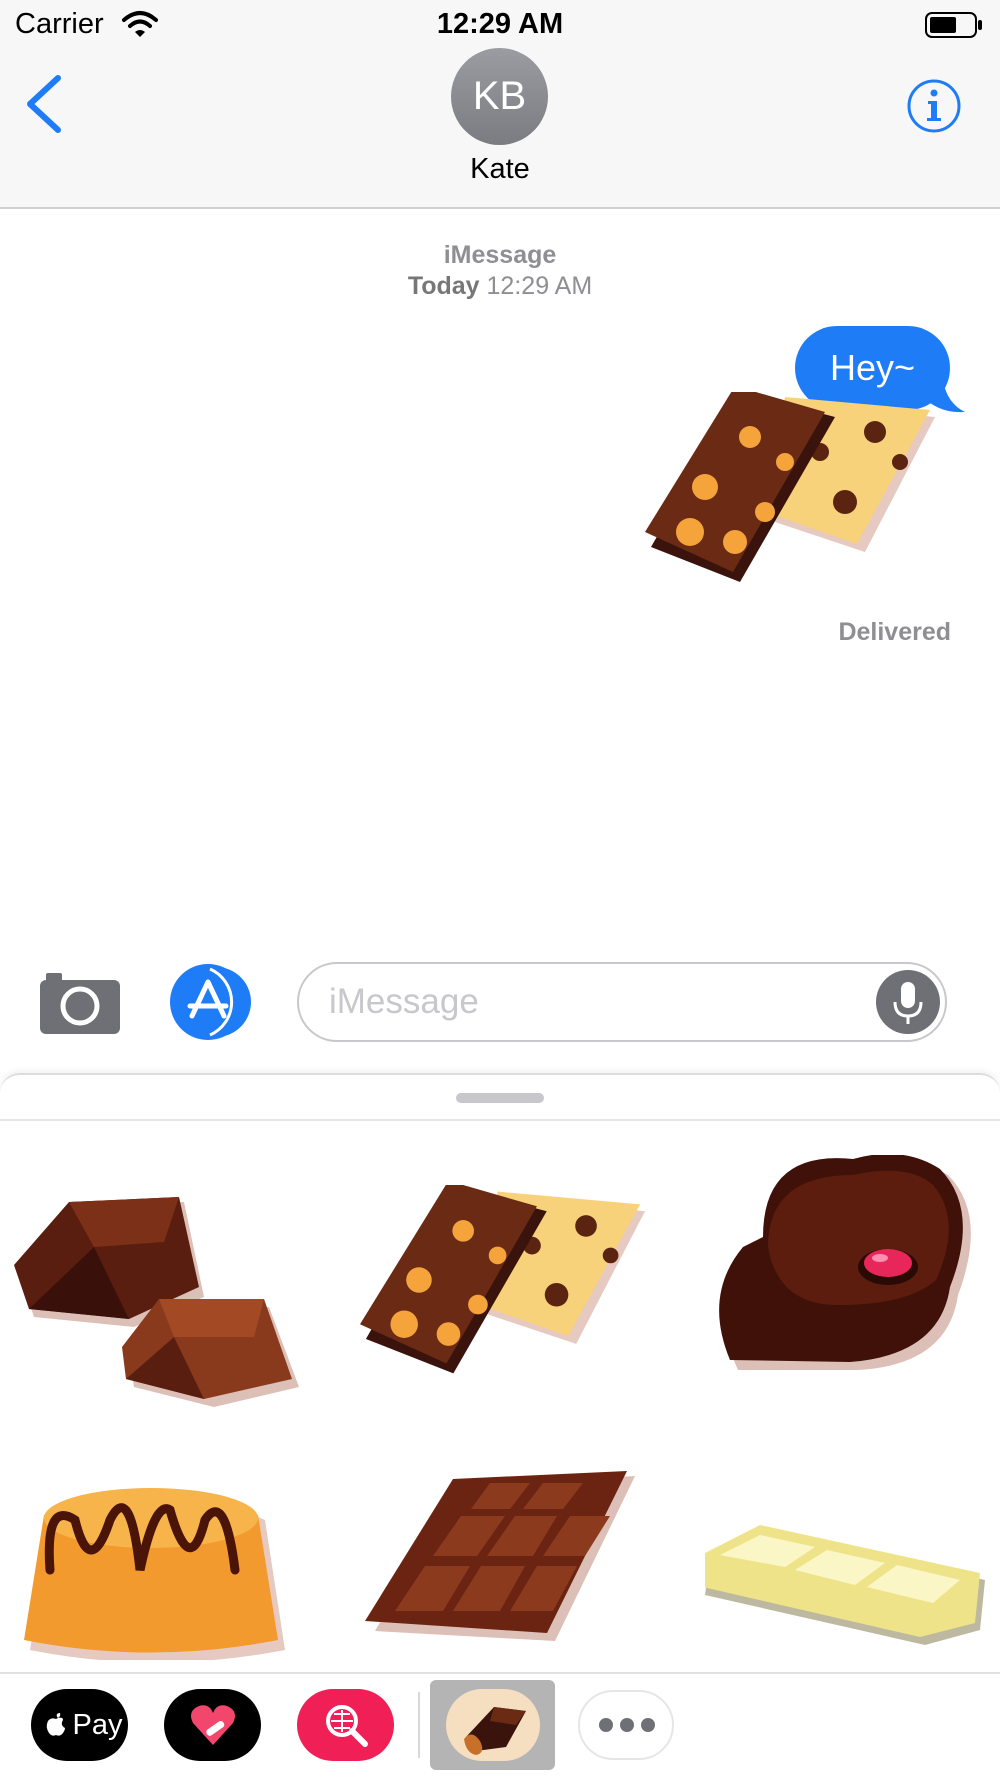  I want to click on digital-touch-icon, so click(213, 1725).